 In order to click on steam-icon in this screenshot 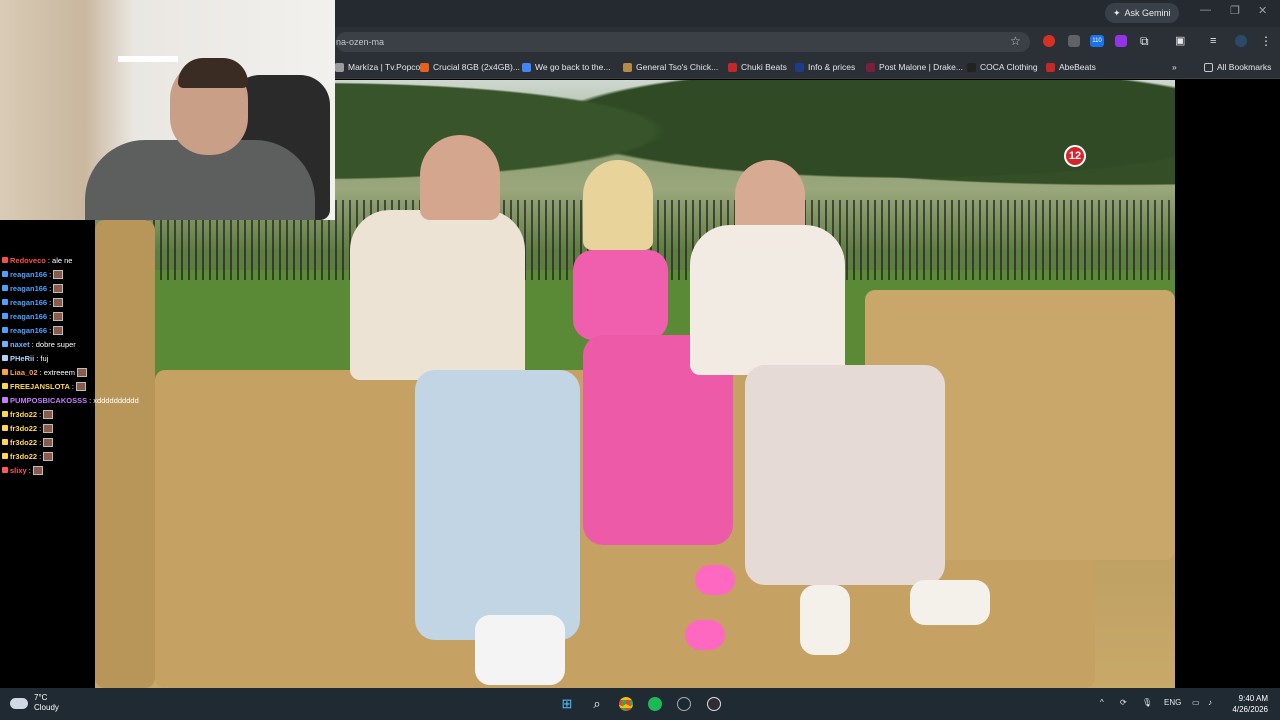, I will do `click(684, 704)`.